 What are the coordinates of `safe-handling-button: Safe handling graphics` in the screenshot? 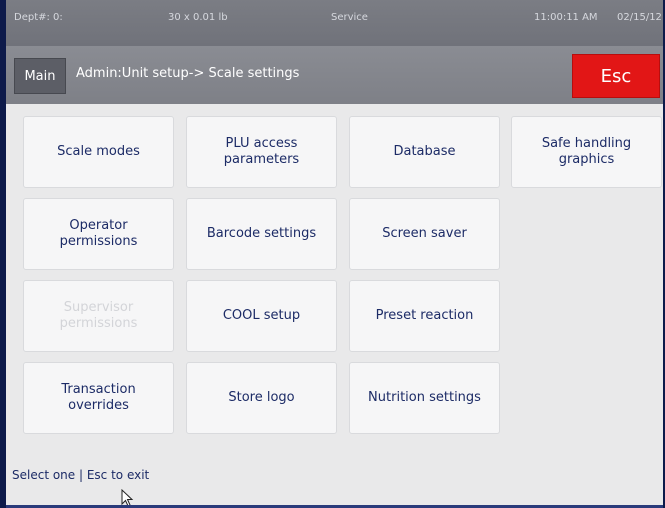 It's located at (586, 152).